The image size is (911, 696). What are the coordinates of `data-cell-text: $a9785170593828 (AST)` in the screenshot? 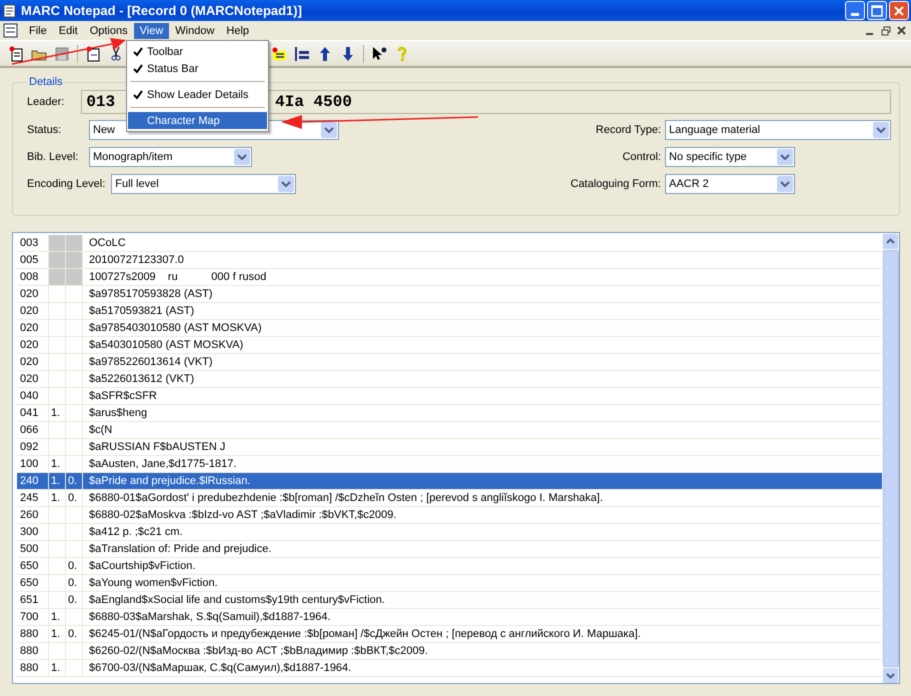 It's located at (151, 294).